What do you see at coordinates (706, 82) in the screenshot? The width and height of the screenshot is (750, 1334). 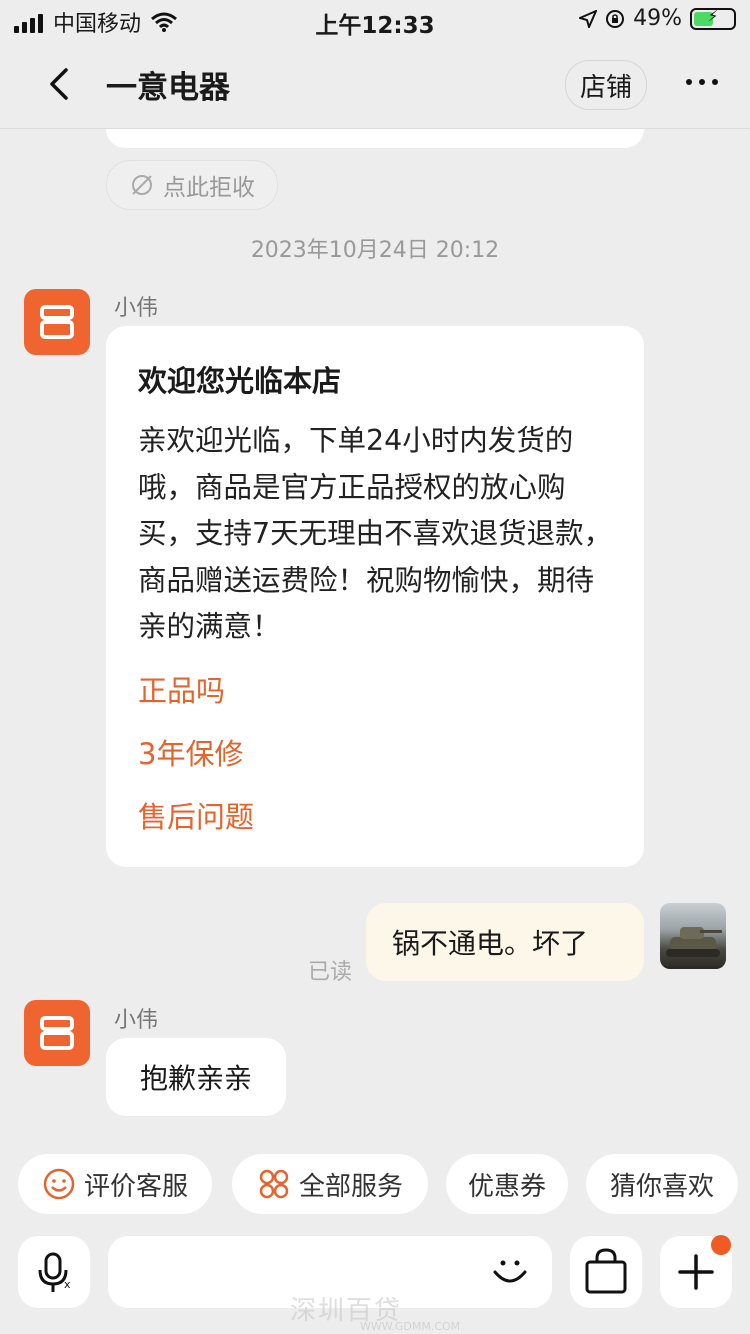 I see `more-icon` at bounding box center [706, 82].